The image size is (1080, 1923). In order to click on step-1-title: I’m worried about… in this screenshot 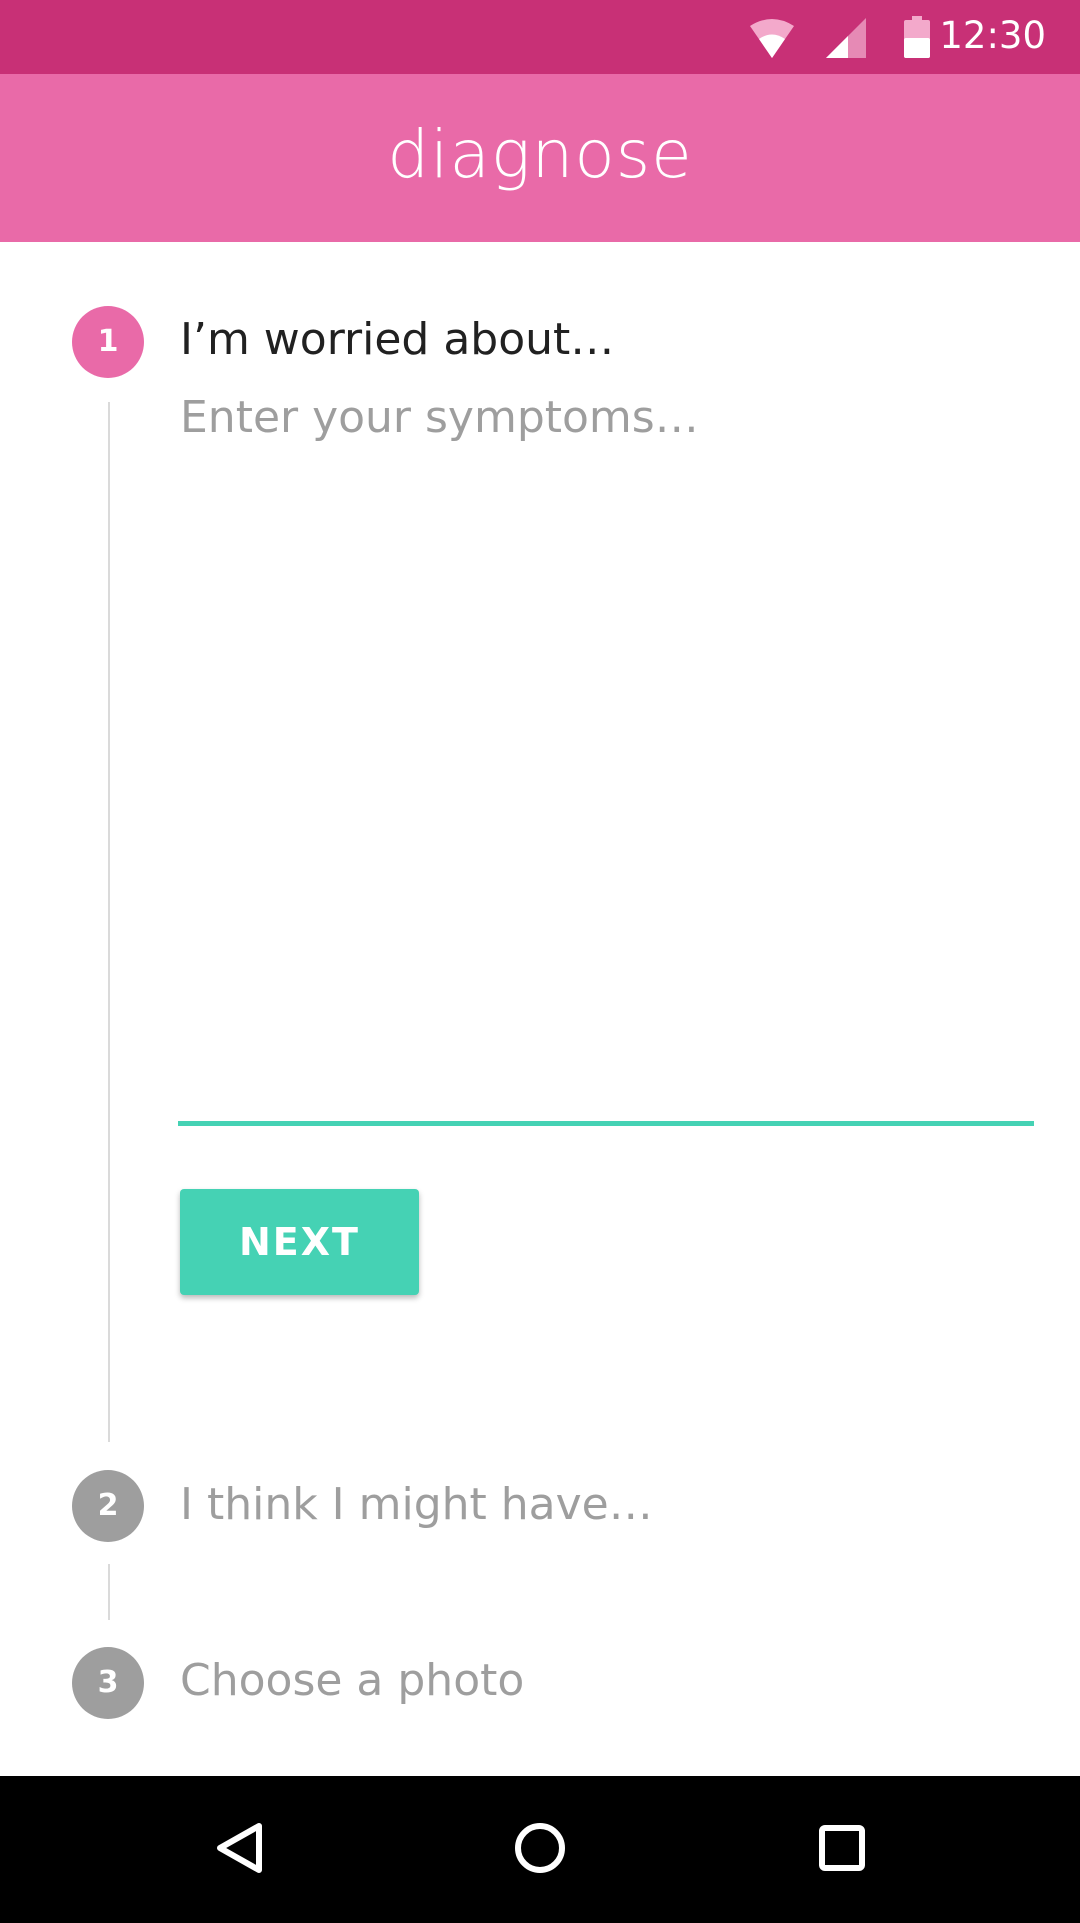, I will do `click(397, 340)`.